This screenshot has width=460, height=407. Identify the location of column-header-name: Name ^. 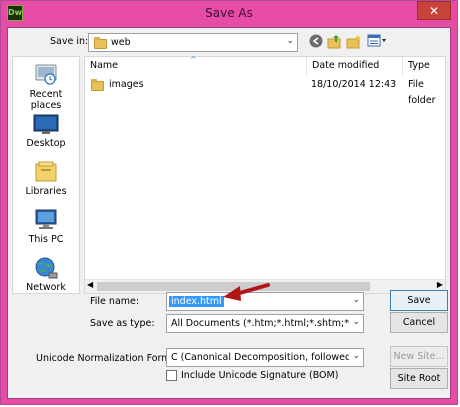
(196, 65).